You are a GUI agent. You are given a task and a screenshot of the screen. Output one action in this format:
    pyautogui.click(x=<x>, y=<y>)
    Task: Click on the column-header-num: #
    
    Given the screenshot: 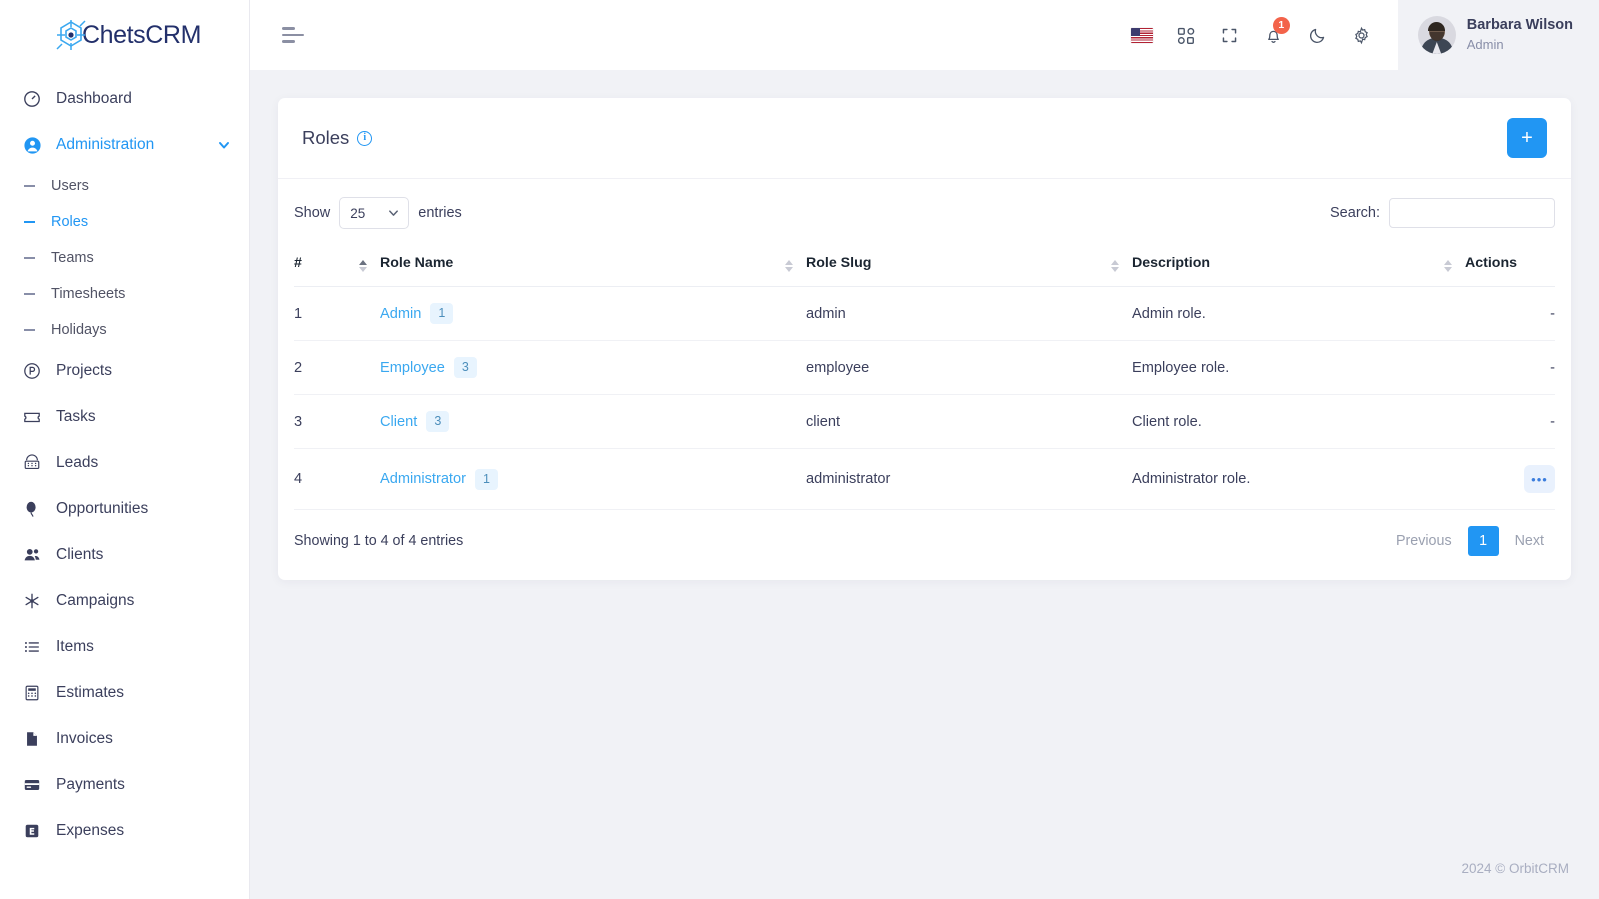 What is the action you would take?
    pyautogui.click(x=324, y=265)
    